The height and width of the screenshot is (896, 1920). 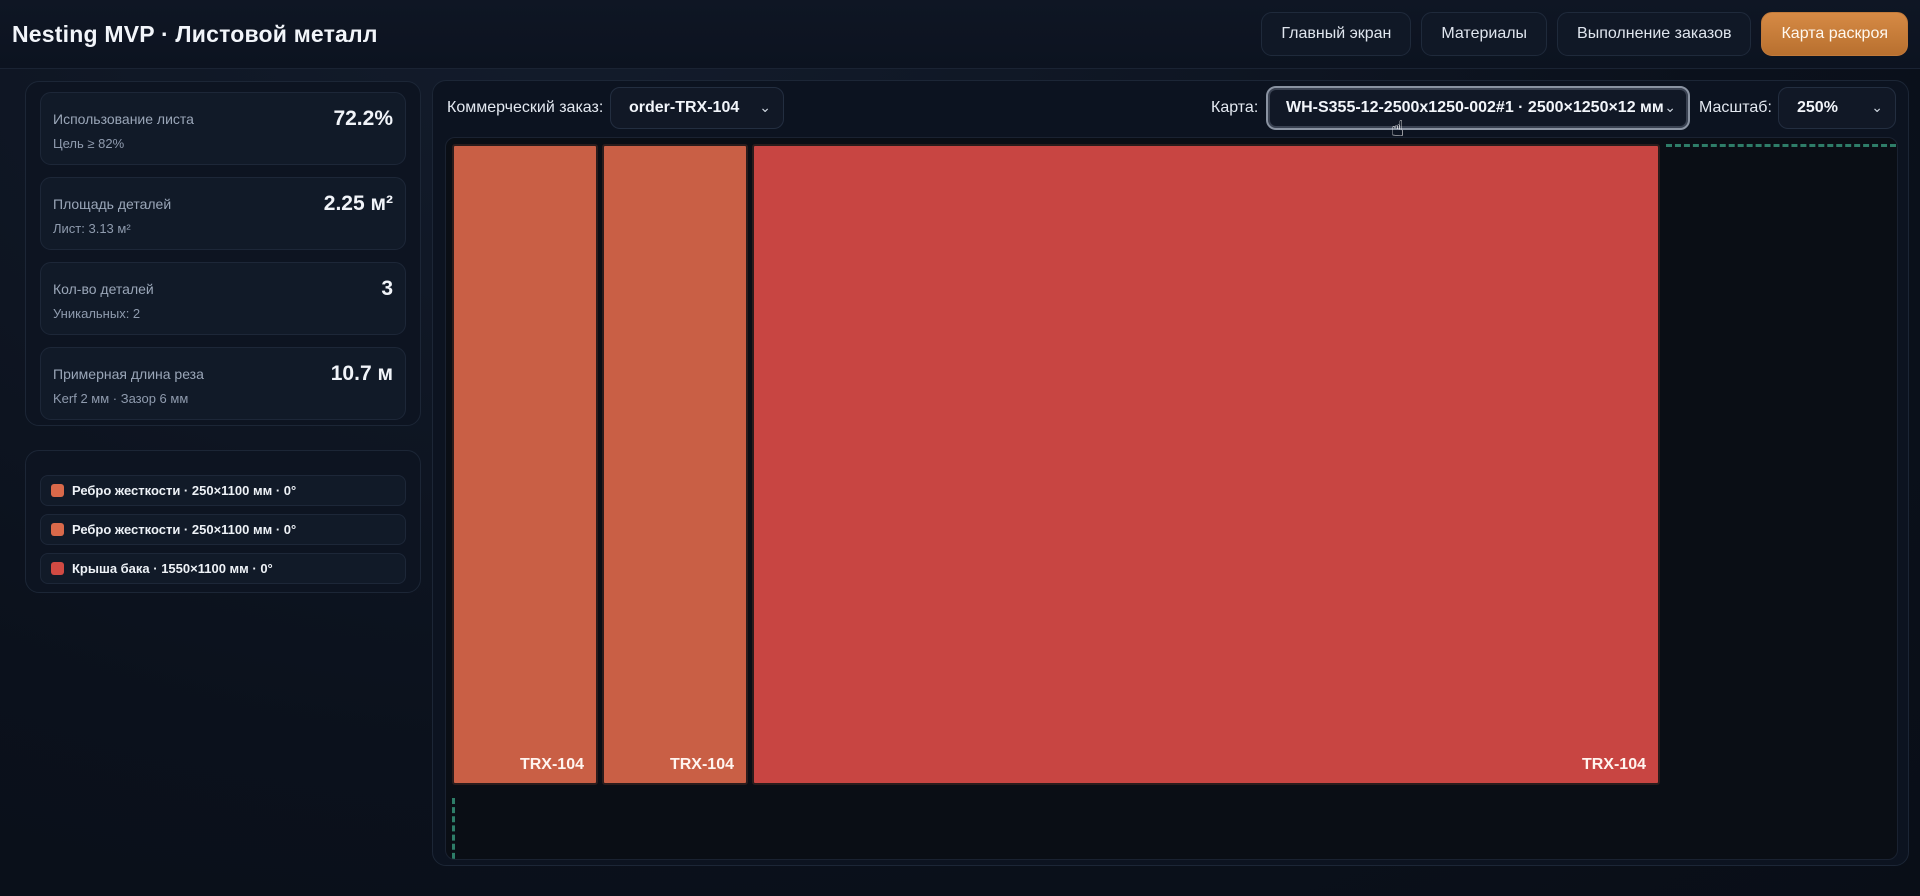 I want to click on stat-sub: Цель ≥ 82%, so click(x=89, y=143).